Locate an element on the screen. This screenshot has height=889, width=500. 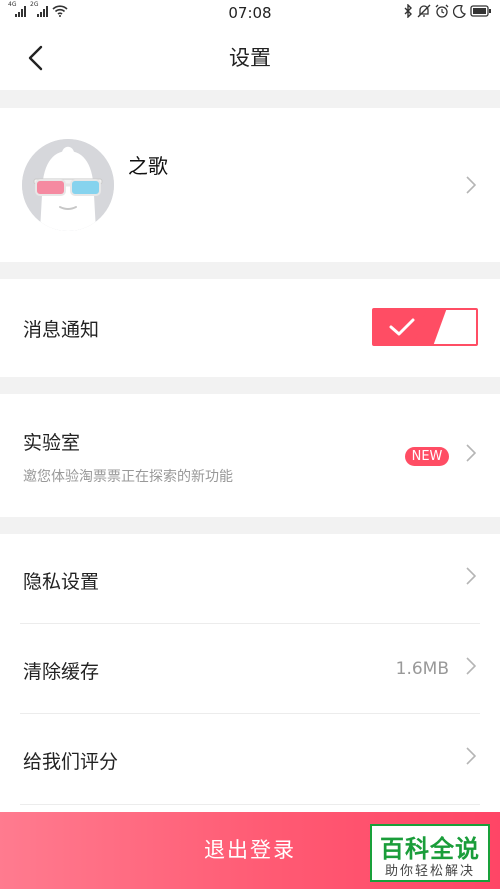
divider is located at coordinates (250, 804).